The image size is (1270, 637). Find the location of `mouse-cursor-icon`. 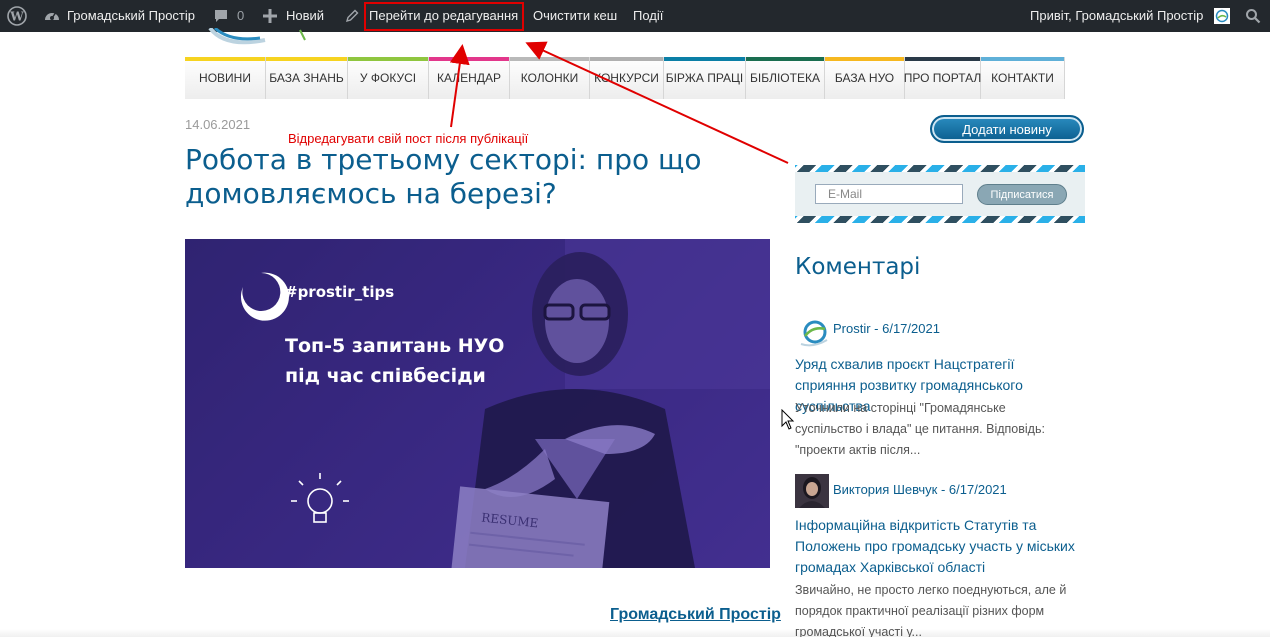

mouse-cursor-icon is located at coordinates (788, 419).